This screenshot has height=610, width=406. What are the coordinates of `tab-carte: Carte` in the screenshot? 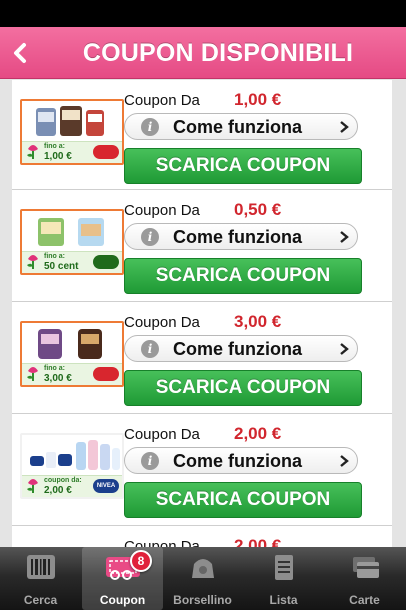 It's located at (364, 578).